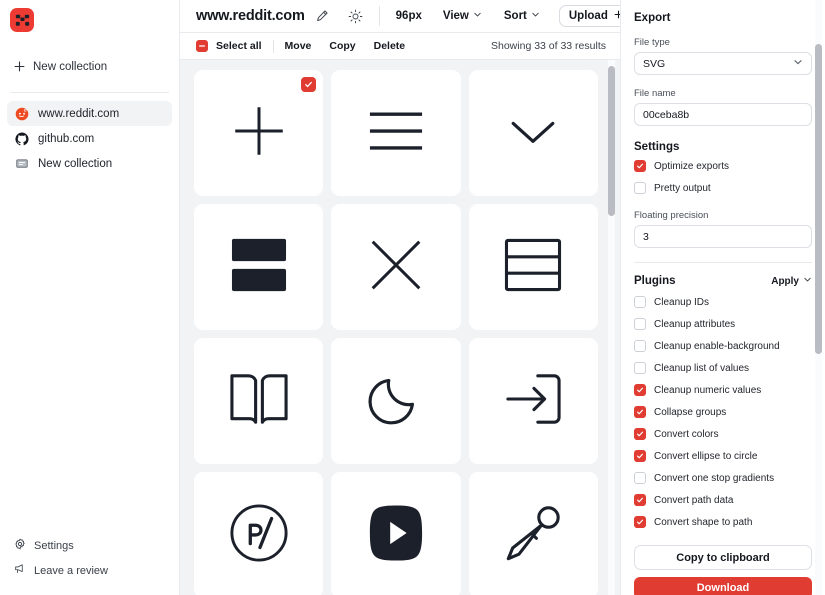 This screenshot has width=825, height=595. I want to click on plugin-convert-one-stop-gradients: Convert one stop gradients, so click(723, 478).